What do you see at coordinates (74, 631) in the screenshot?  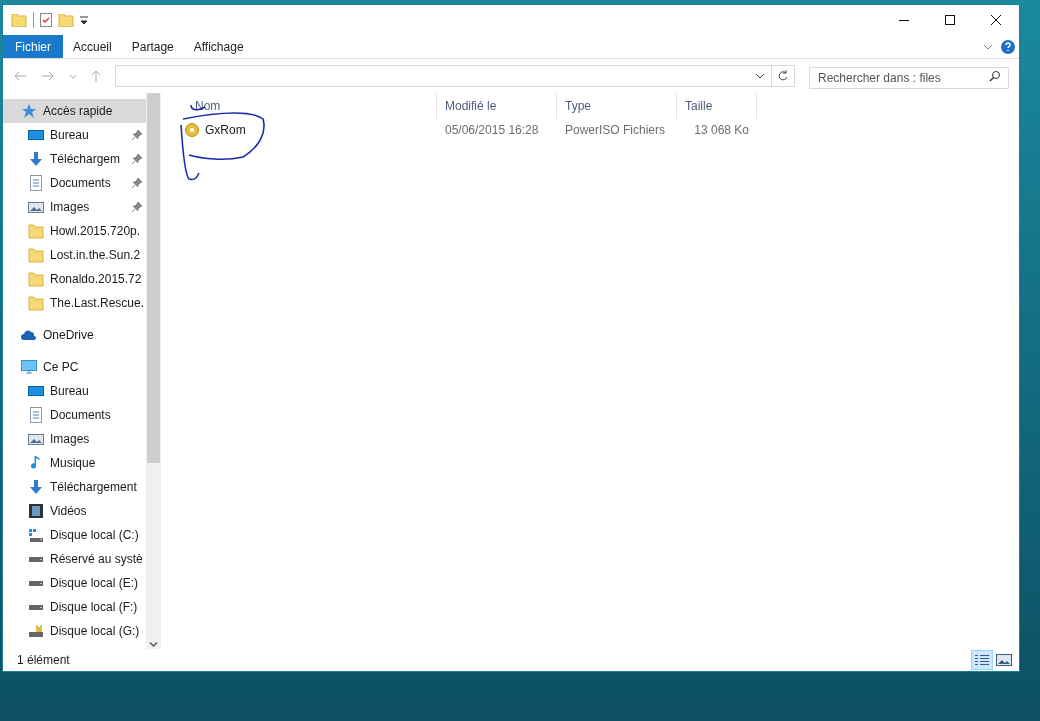 I see `nav-item: Disque local (G:)` at bounding box center [74, 631].